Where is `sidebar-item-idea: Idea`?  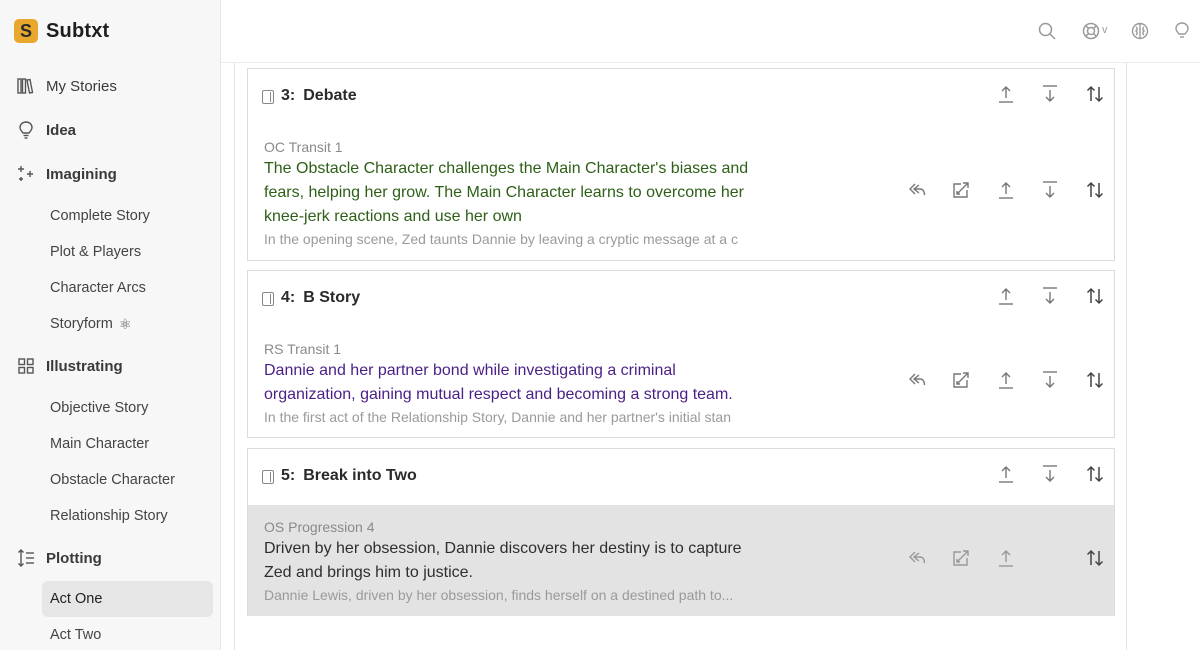 sidebar-item-idea: Idea is located at coordinates (46, 130).